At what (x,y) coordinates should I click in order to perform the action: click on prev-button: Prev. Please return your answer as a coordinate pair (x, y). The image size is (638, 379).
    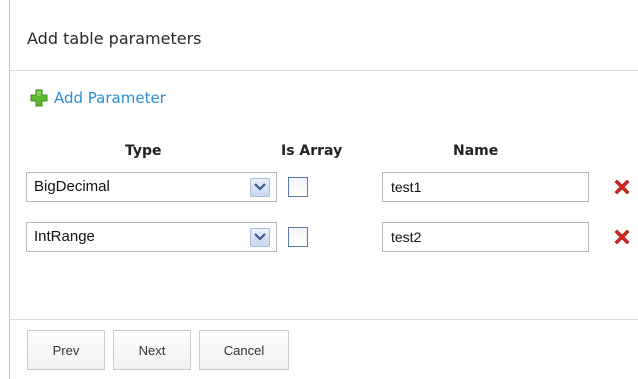
    Looking at the image, I should click on (66, 350).